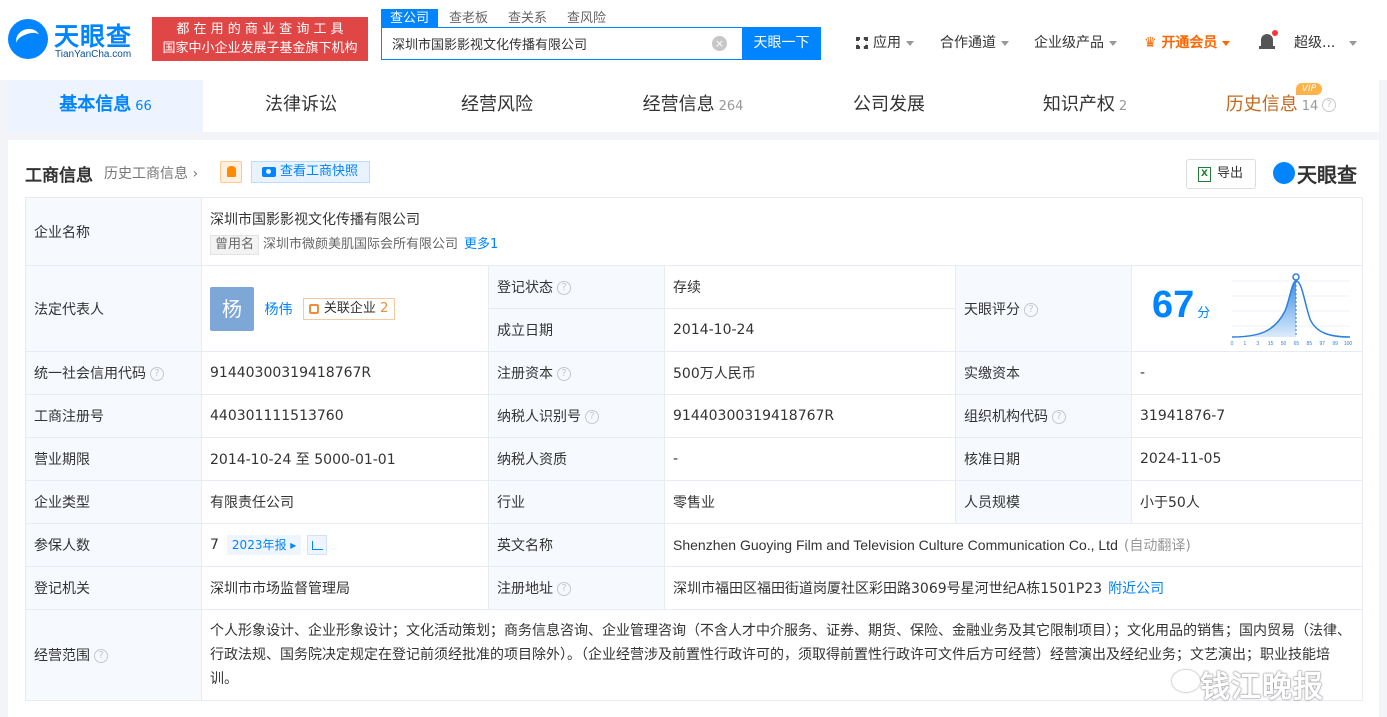 The width and height of the screenshot is (1387, 717). Describe the element at coordinates (345, 373) in the screenshot. I see `credit-code: 91440300319418767R` at that location.